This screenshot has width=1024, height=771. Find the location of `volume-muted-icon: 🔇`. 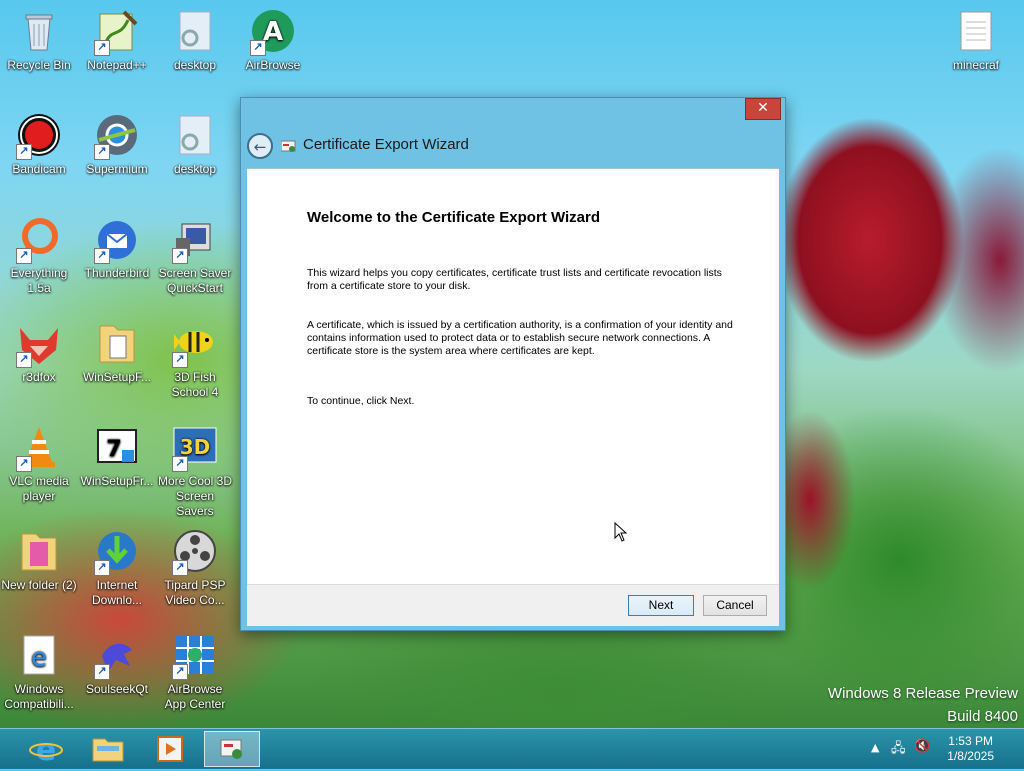

volume-muted-icon: 🔇 is located at coordinates (922, 746).